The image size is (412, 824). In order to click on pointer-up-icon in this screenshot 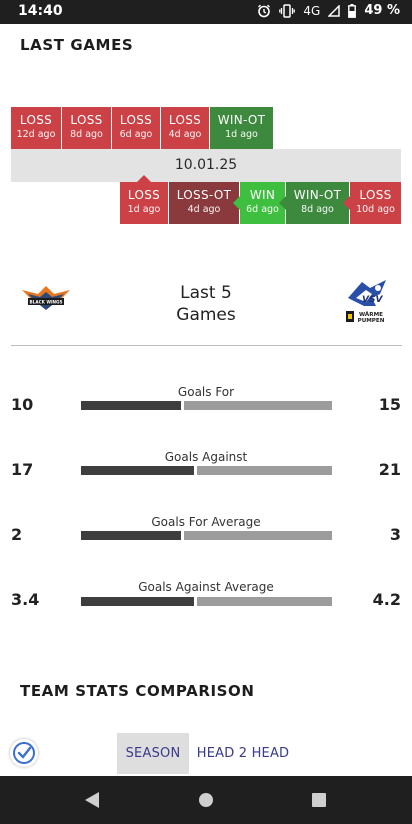, I will do `click(144, 178)`.